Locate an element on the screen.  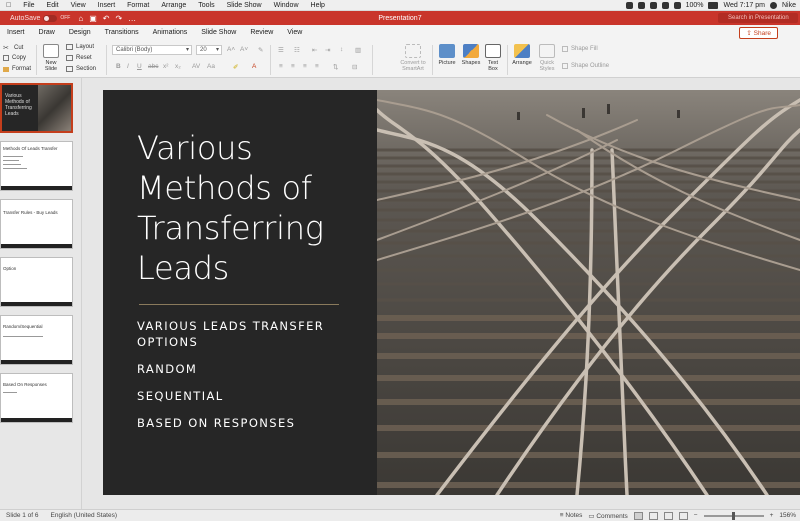
autosave-toggle: AutoSave OFF is located at coordinates (40, 18).